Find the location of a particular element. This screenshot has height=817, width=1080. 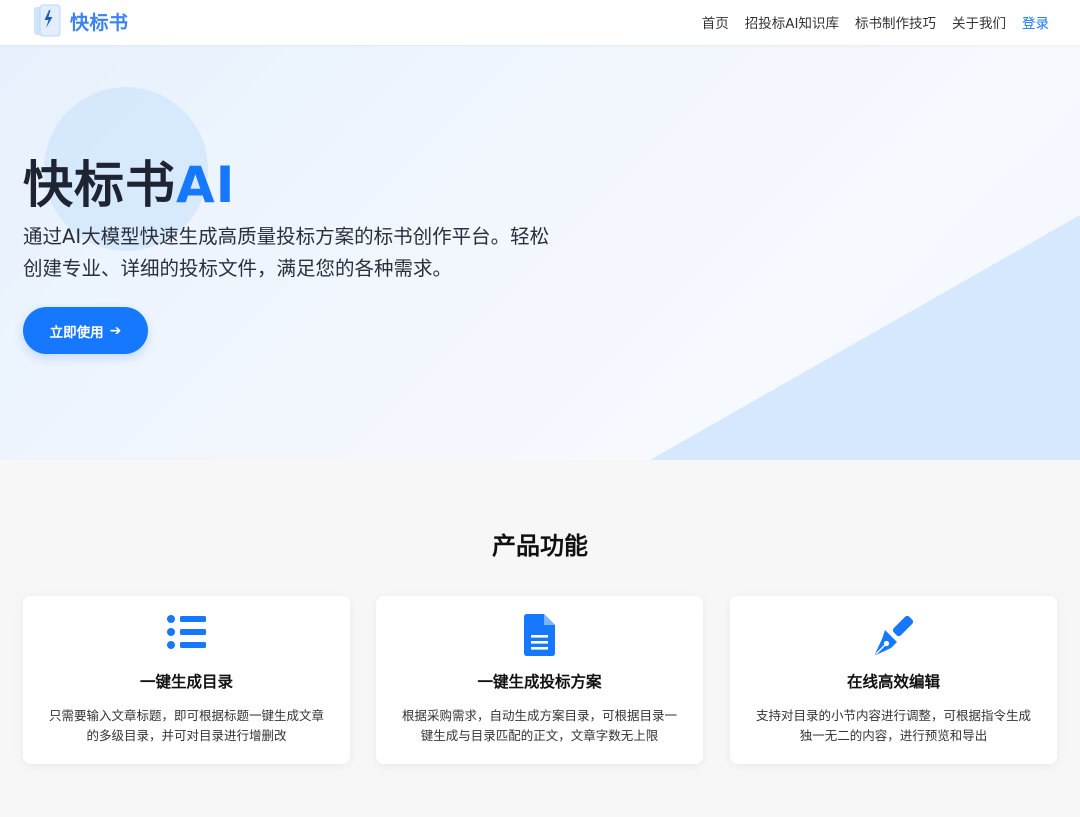

pen-nib-icon is located at coordinates (893, 636).